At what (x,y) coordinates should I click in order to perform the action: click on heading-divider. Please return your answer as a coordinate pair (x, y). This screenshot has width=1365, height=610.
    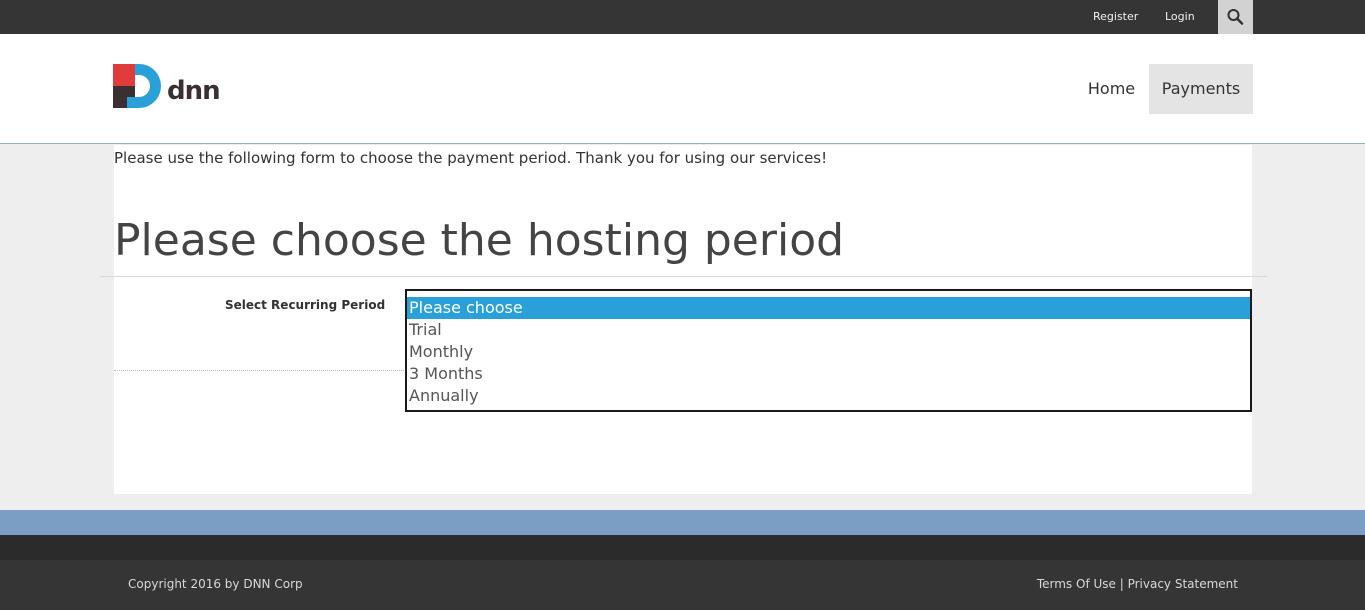
    Looking at the image, I should click on (683, 276).